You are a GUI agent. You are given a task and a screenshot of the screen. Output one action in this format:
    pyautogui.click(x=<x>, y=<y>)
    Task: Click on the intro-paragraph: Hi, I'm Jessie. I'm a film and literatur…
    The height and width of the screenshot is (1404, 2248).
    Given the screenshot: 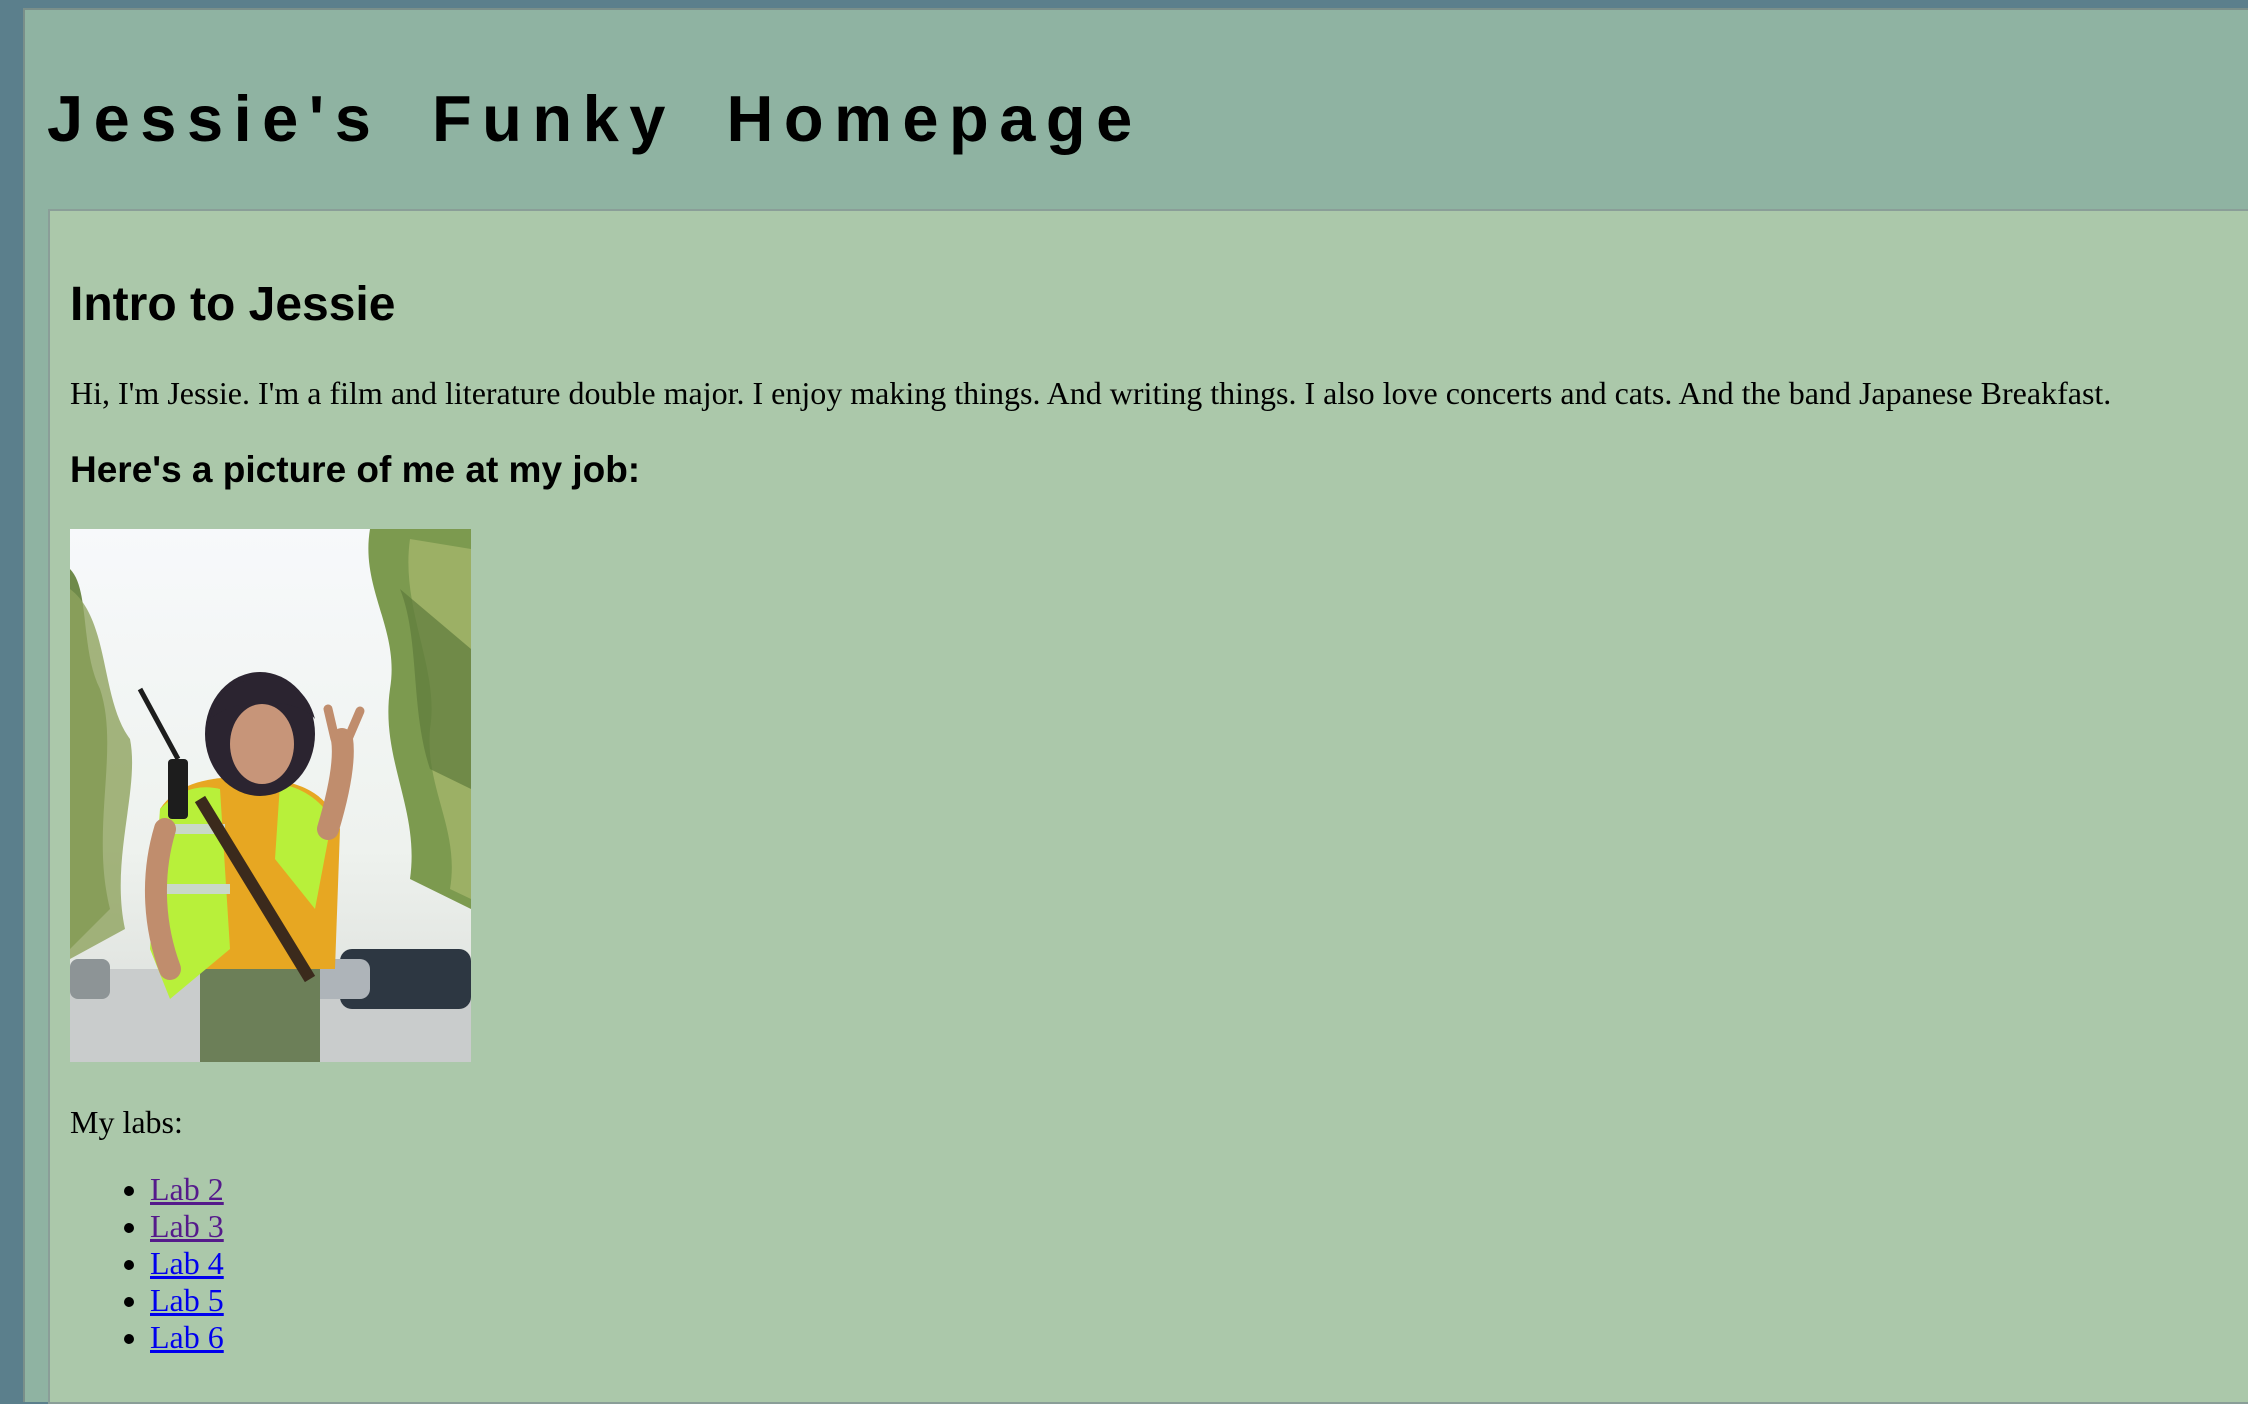 What is the action you would take?
    pyautogui.click(x=1091, y=393)
    